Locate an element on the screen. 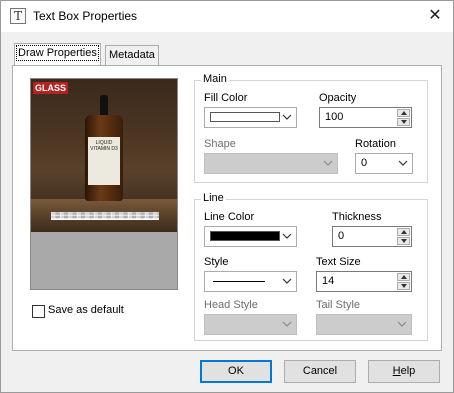  line-color-dropdown is located at coordinates (250, 236).